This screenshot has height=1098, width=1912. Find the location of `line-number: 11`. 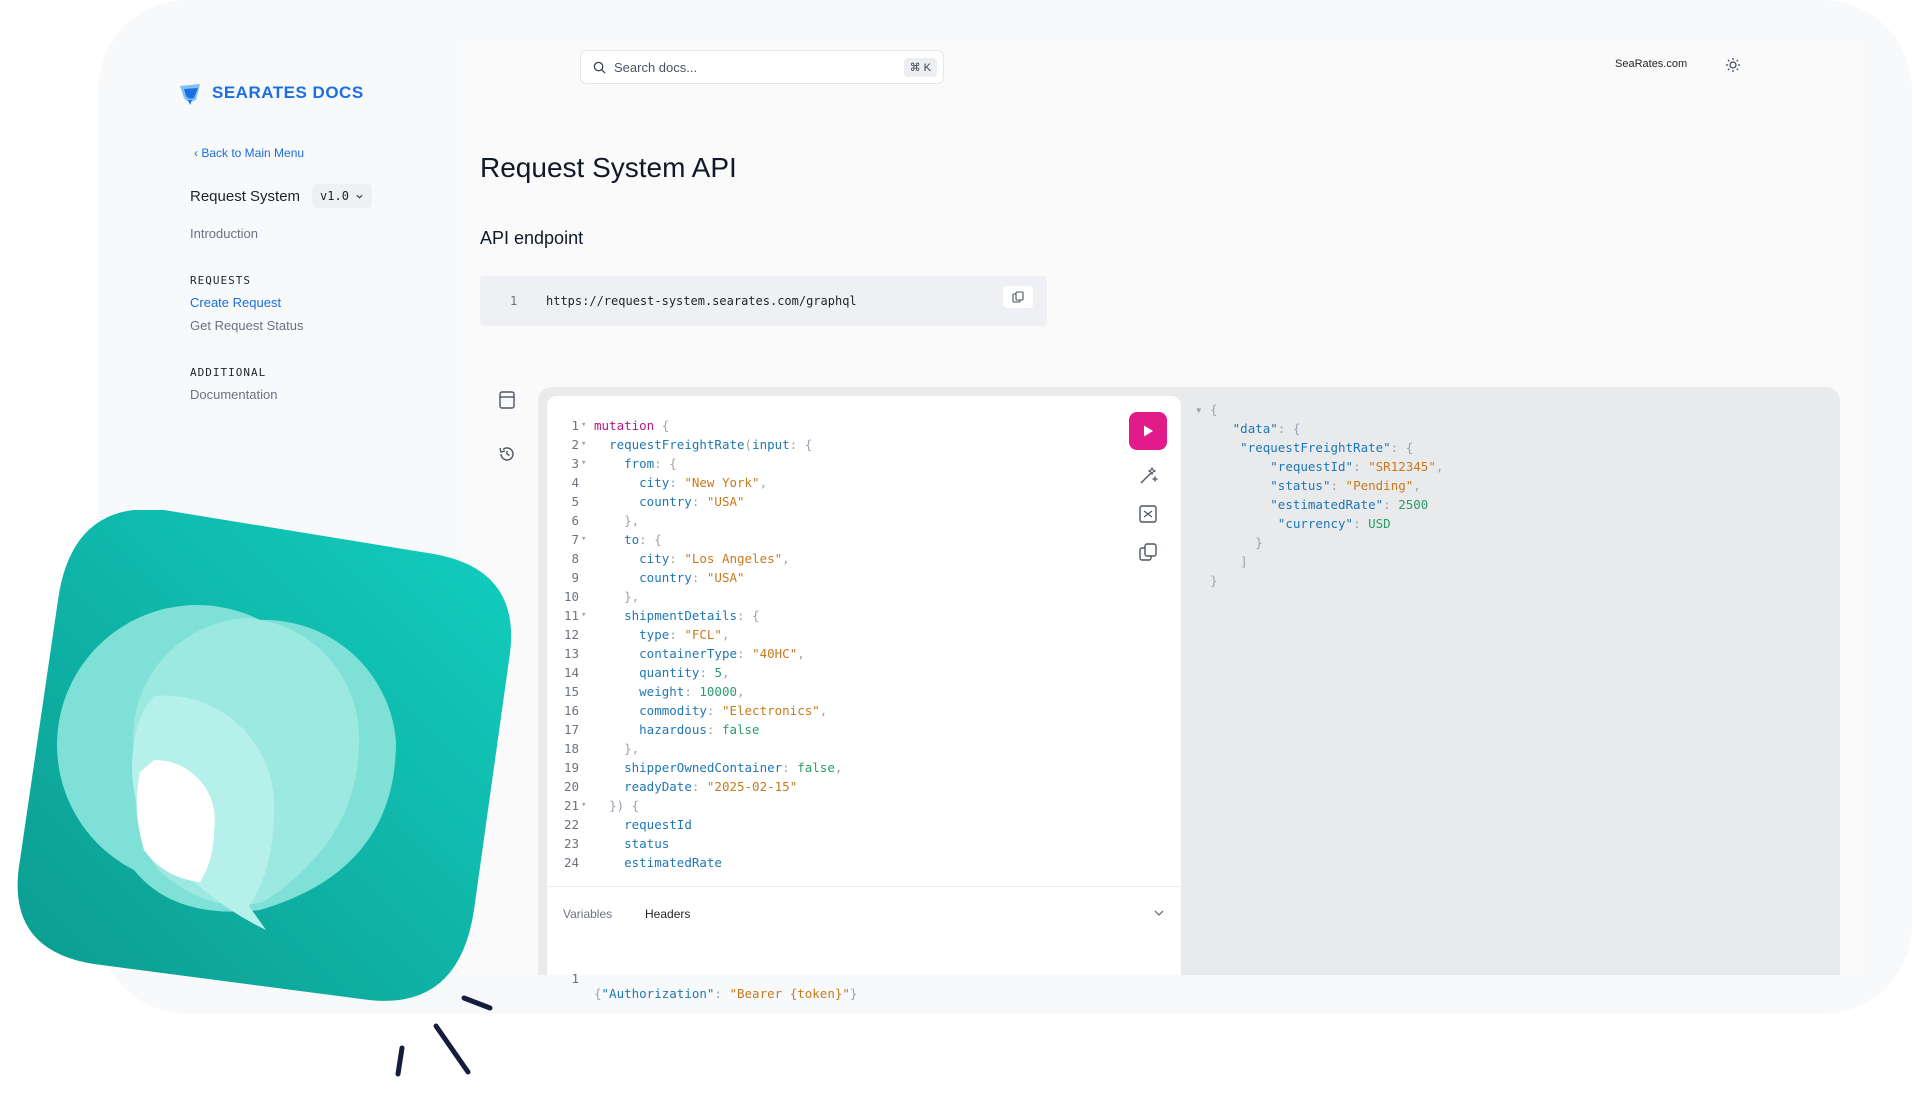

line-number: 11 is located at coordinates (571, 615).